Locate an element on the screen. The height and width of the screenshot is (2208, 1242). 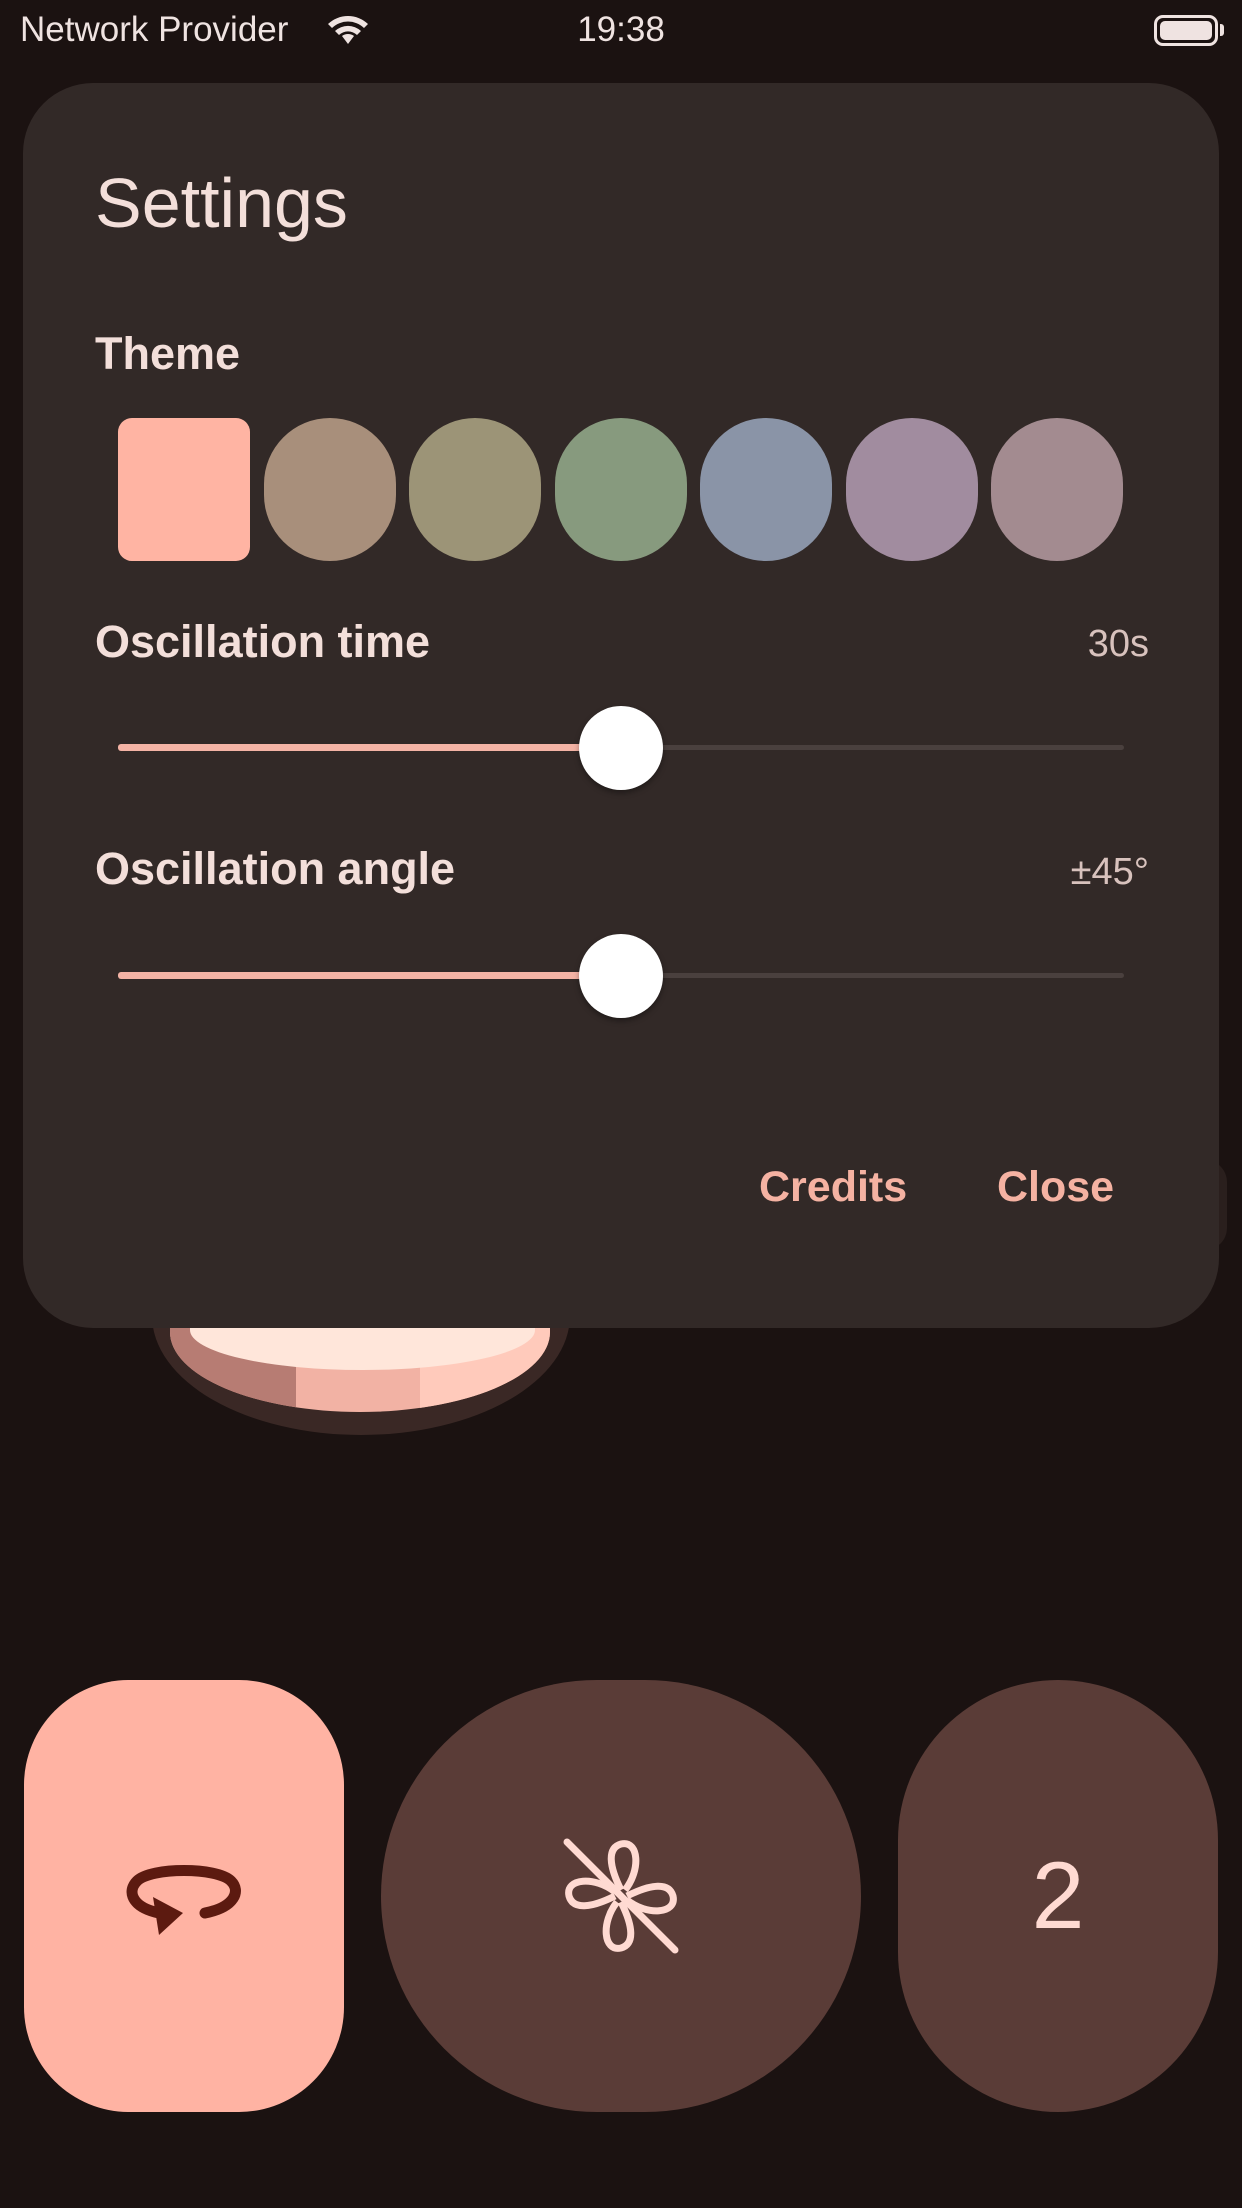
speed-level: 2 is located at coordinates (1058, 1895).